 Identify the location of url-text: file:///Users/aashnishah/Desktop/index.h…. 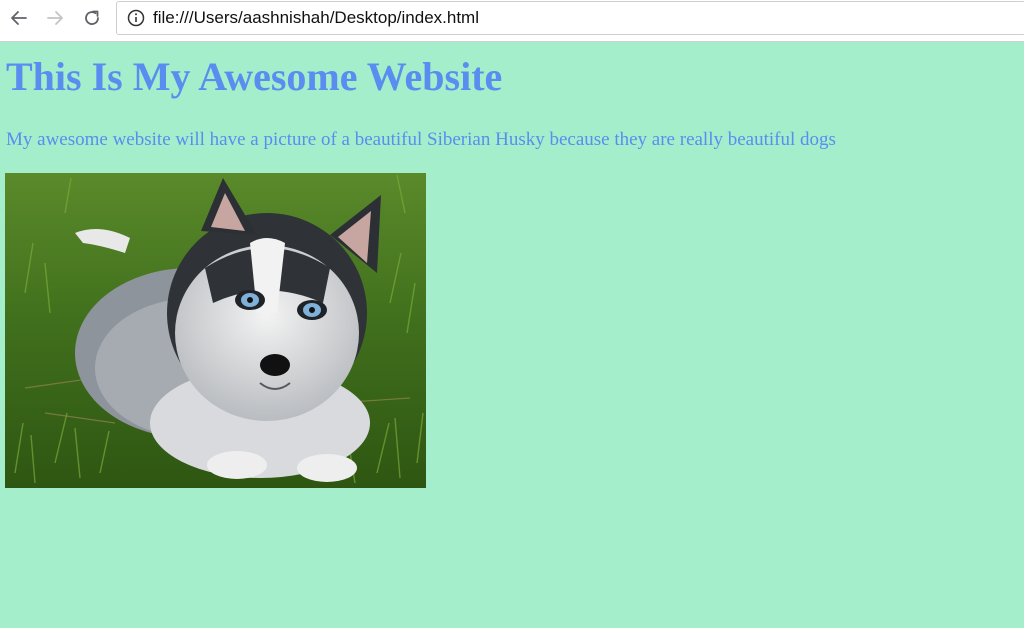
(316, 18).